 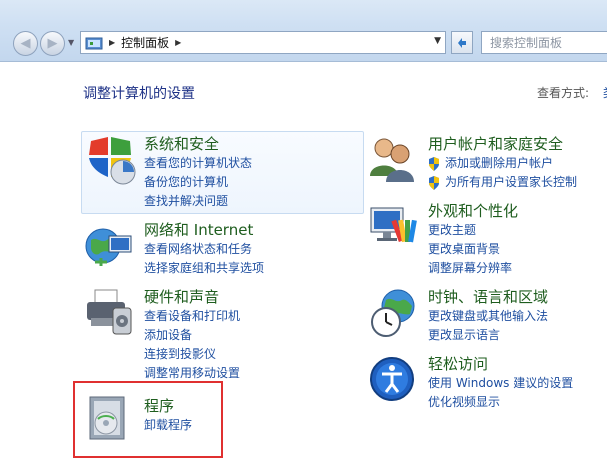 I want to click on forward-button: ▶, so click(x=52, y=43).